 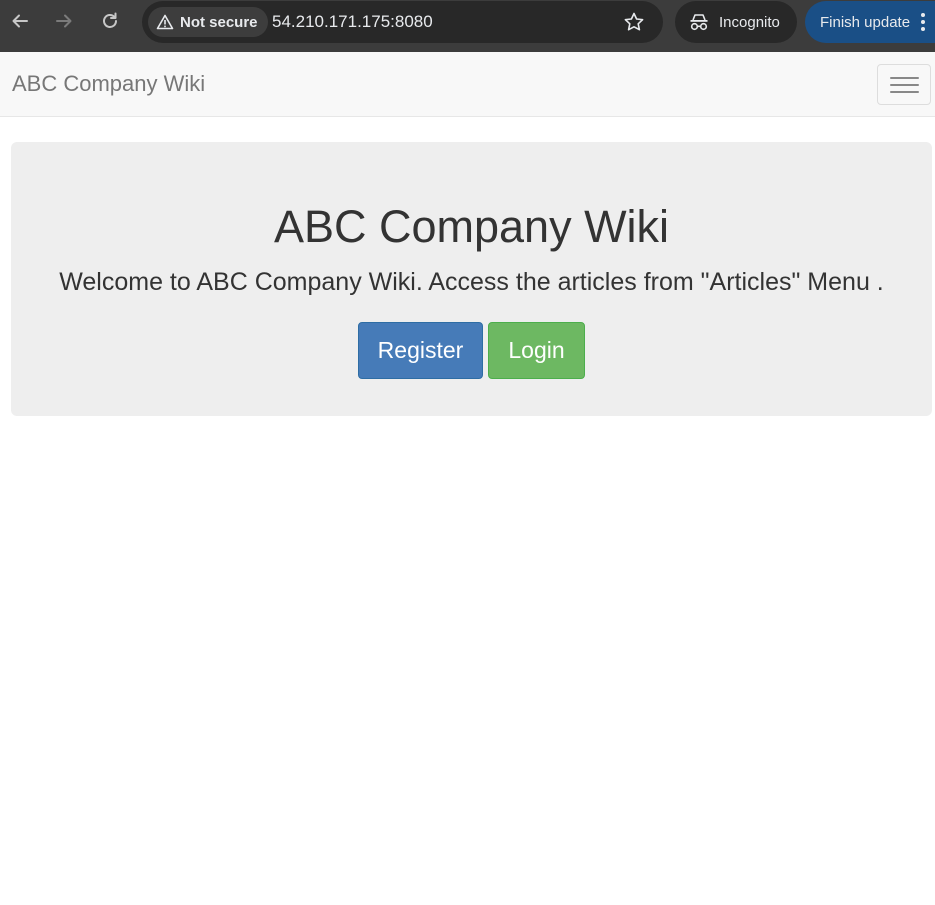 I want to click on finish-update-label: Finish update, so click(x=865, y=22).